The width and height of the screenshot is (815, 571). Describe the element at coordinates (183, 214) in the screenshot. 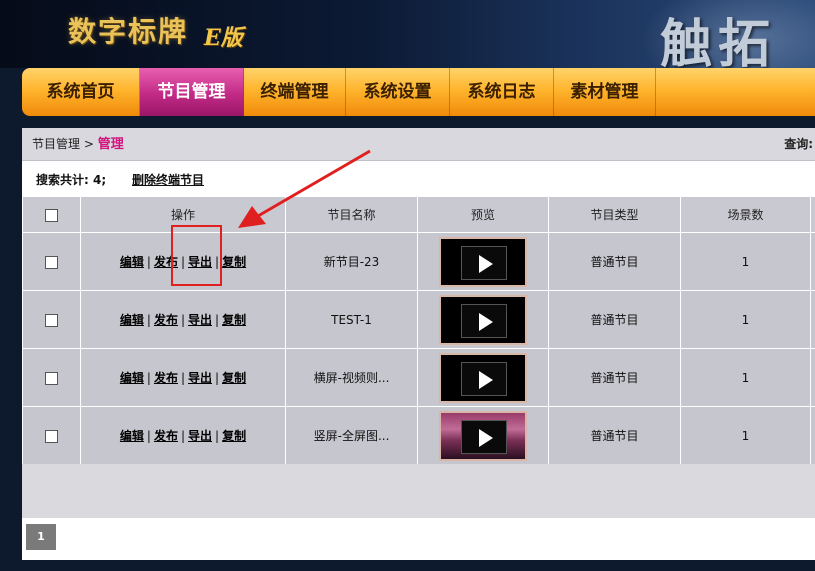

I see `col-header-ops: 操作` at that location.